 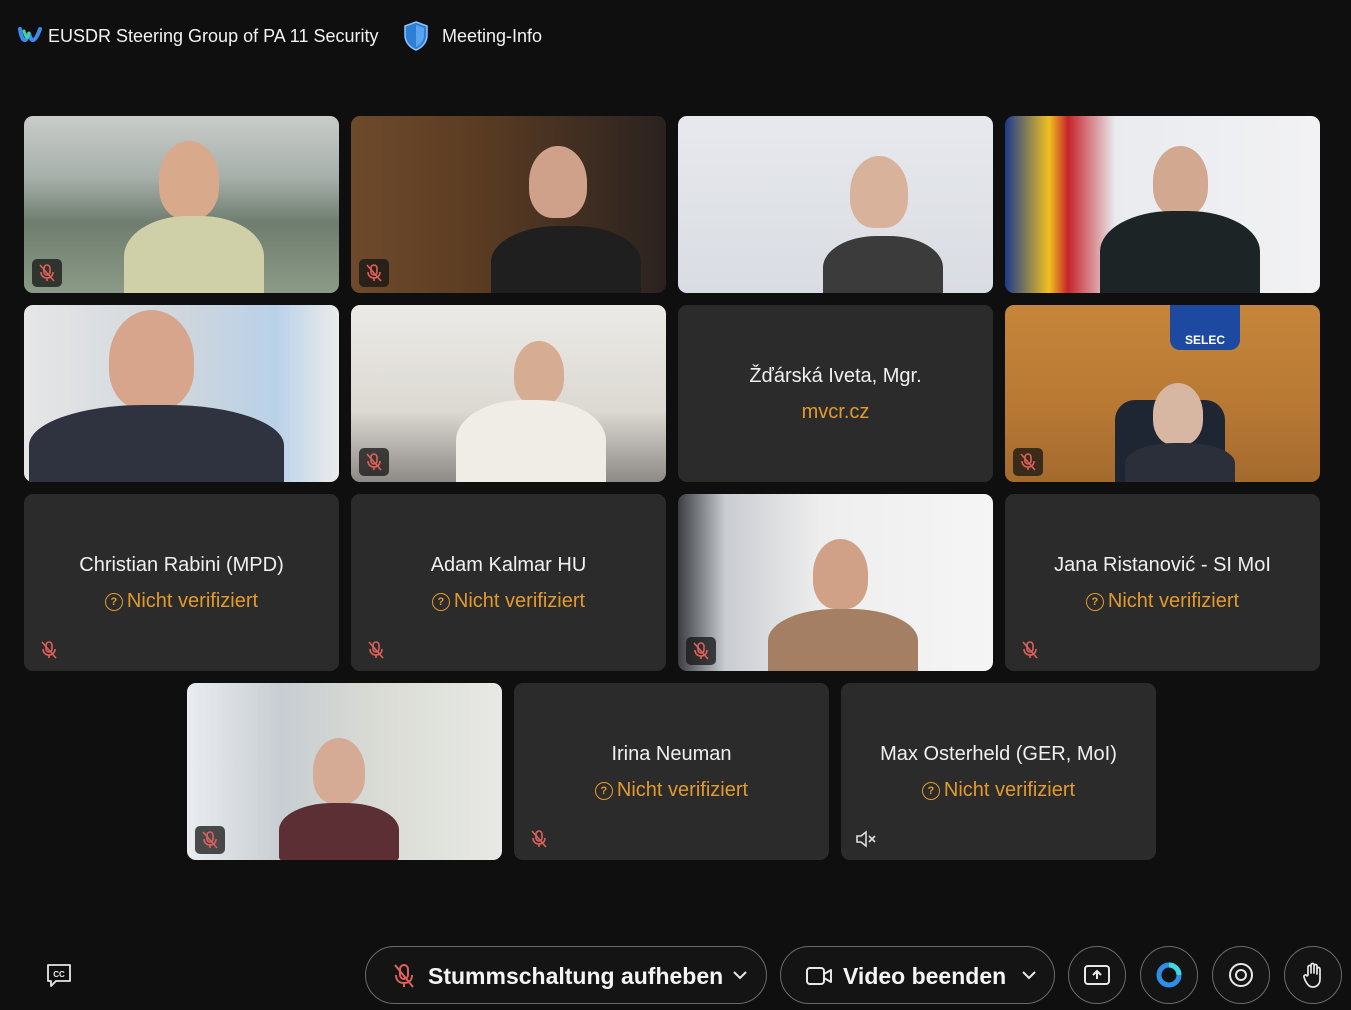 I want to click on record-button, so click(x=1241, y=975).